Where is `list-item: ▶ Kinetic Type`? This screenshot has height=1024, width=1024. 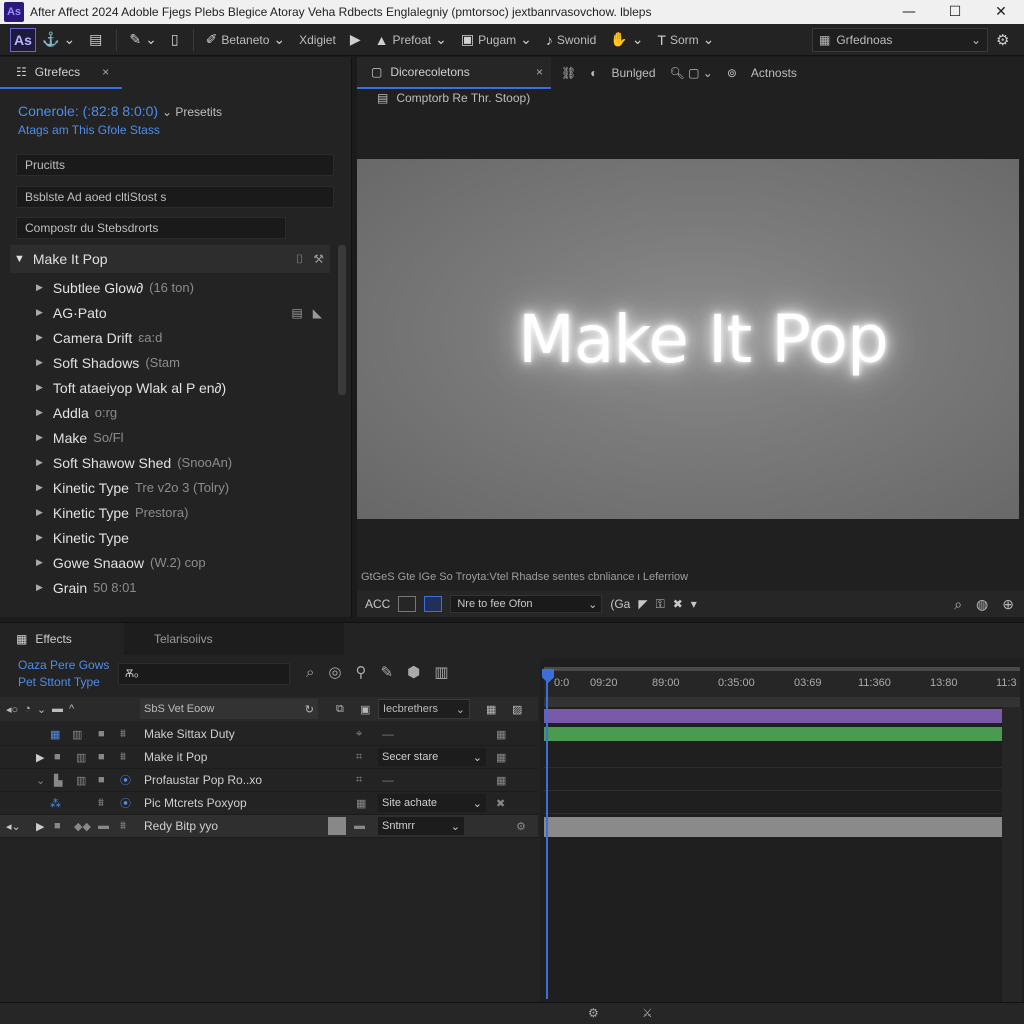
list-item: ▶ Kinetic Type is located at coordinates (165, 537).